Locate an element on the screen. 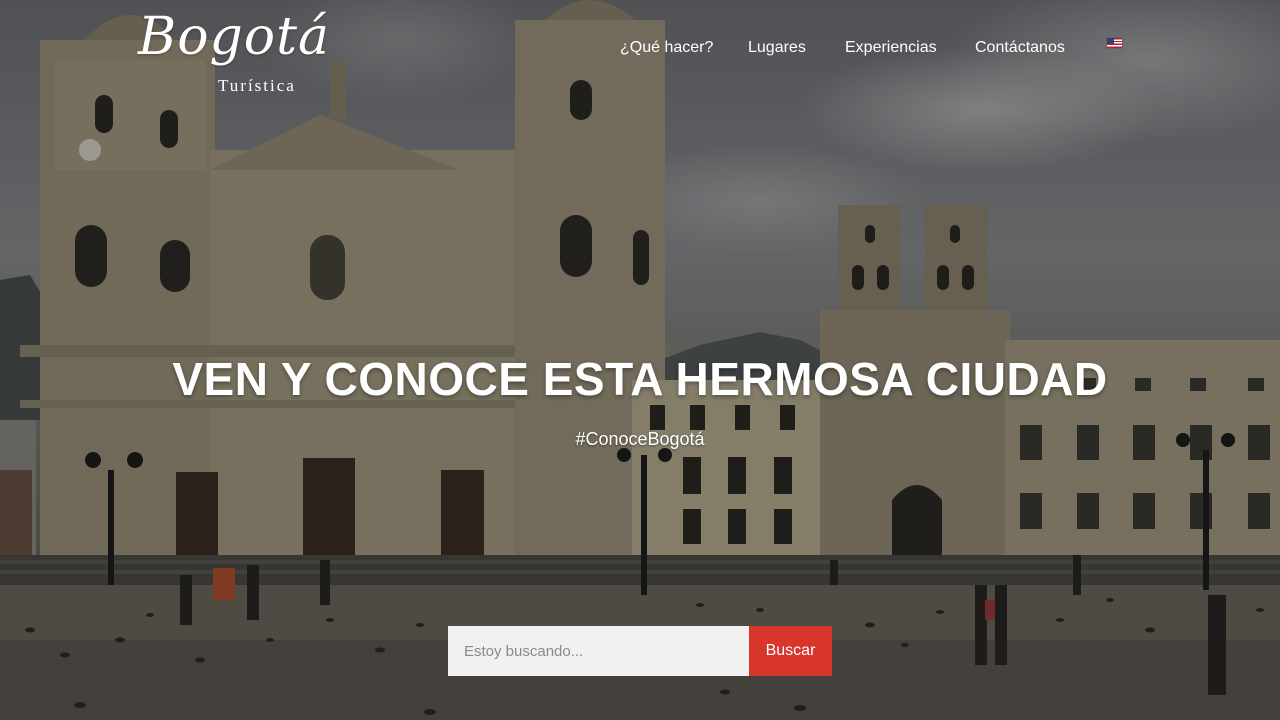 Image resolution: width=1280 pixels, height=720 pixels. nav-item-experiencias: Experiencias is located at coordinates (891, 48).